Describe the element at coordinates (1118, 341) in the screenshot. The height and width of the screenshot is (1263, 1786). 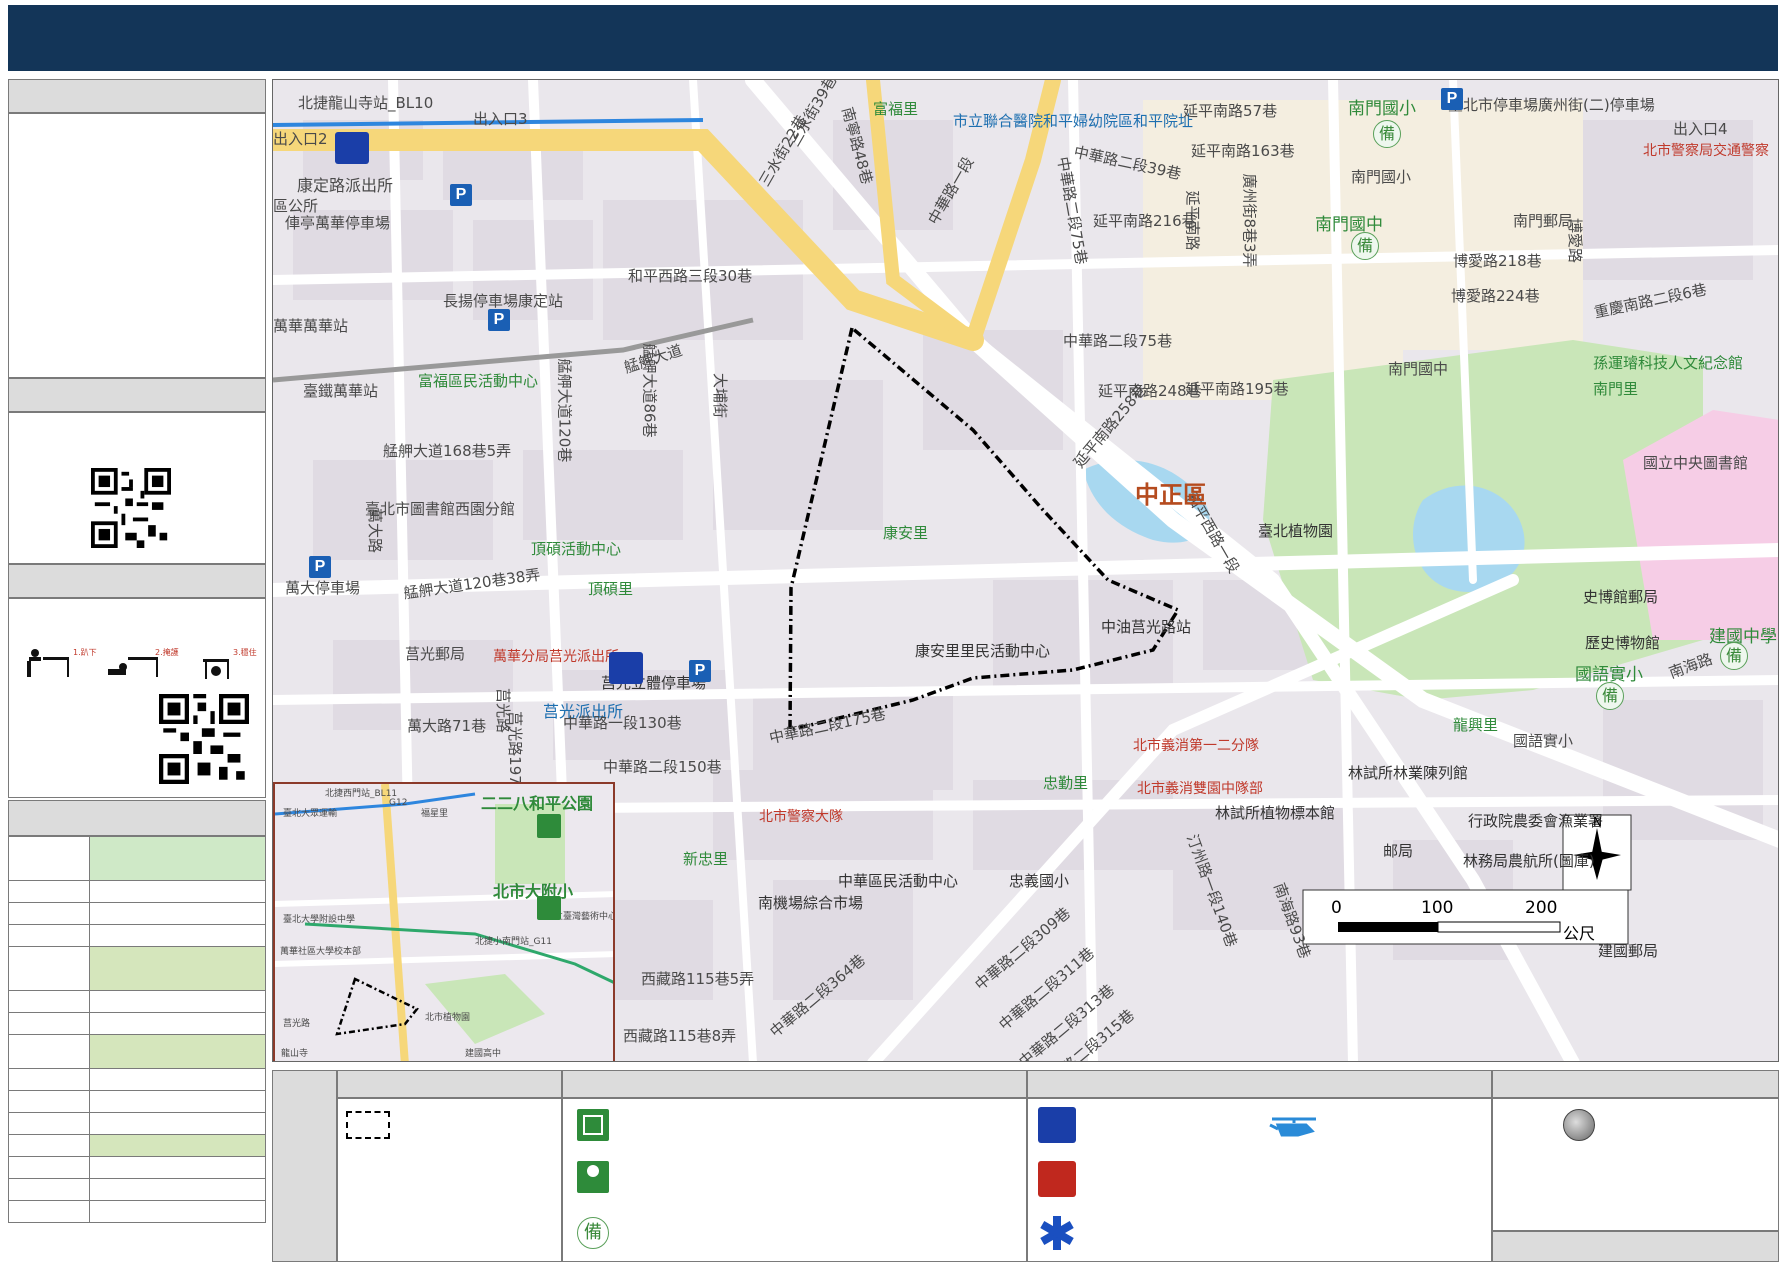
I see `map-label: 中華路二段75巷` at that location.